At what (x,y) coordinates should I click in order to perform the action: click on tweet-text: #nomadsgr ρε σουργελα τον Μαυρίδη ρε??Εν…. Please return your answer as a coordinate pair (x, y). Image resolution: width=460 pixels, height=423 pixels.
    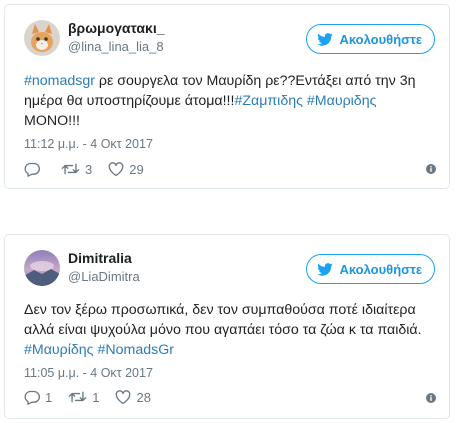
    Looking at the image, I should click on (228, 101).